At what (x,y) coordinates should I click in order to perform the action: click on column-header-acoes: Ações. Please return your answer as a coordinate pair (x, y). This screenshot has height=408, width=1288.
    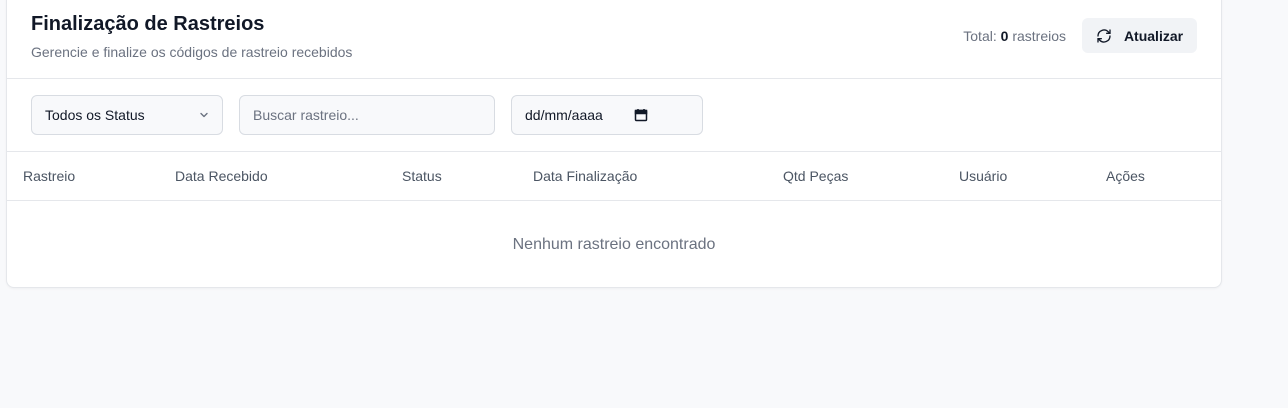
    Looking at the image, I should click on (1125, 176).